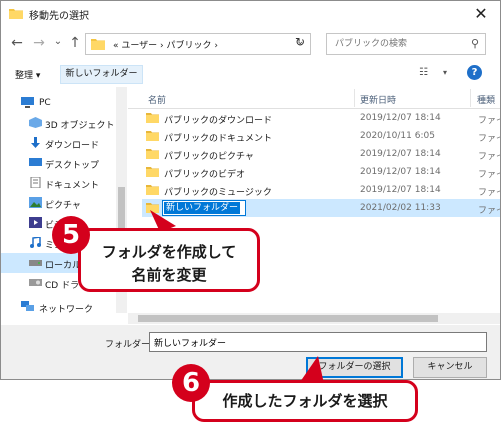  I want to click on view-dropdown-icon: ▾, so click(445, 72).